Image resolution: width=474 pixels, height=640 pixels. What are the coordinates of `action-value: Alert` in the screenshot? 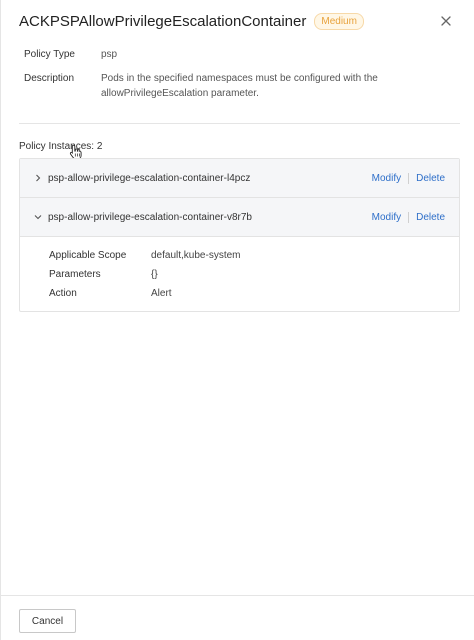 It's located at (161, 293).